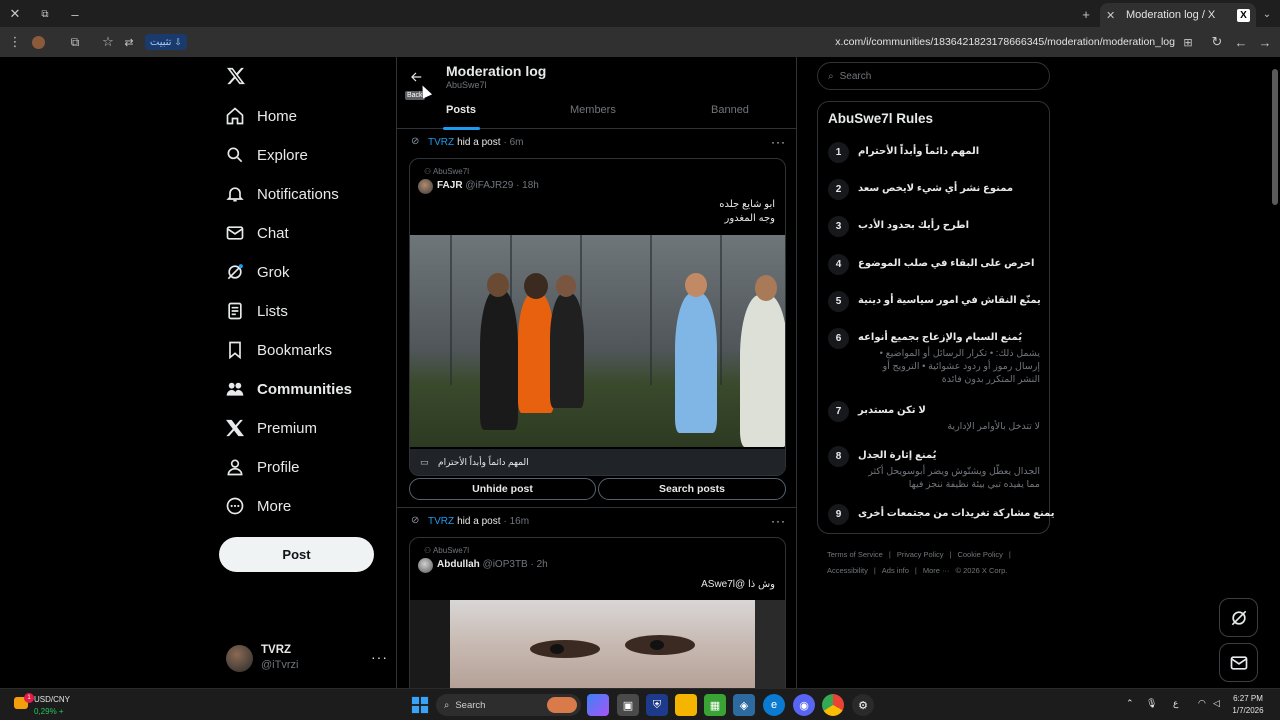  I want to click on post-author: Abdullah @iOP3TB · 2h, so click(492, 564).